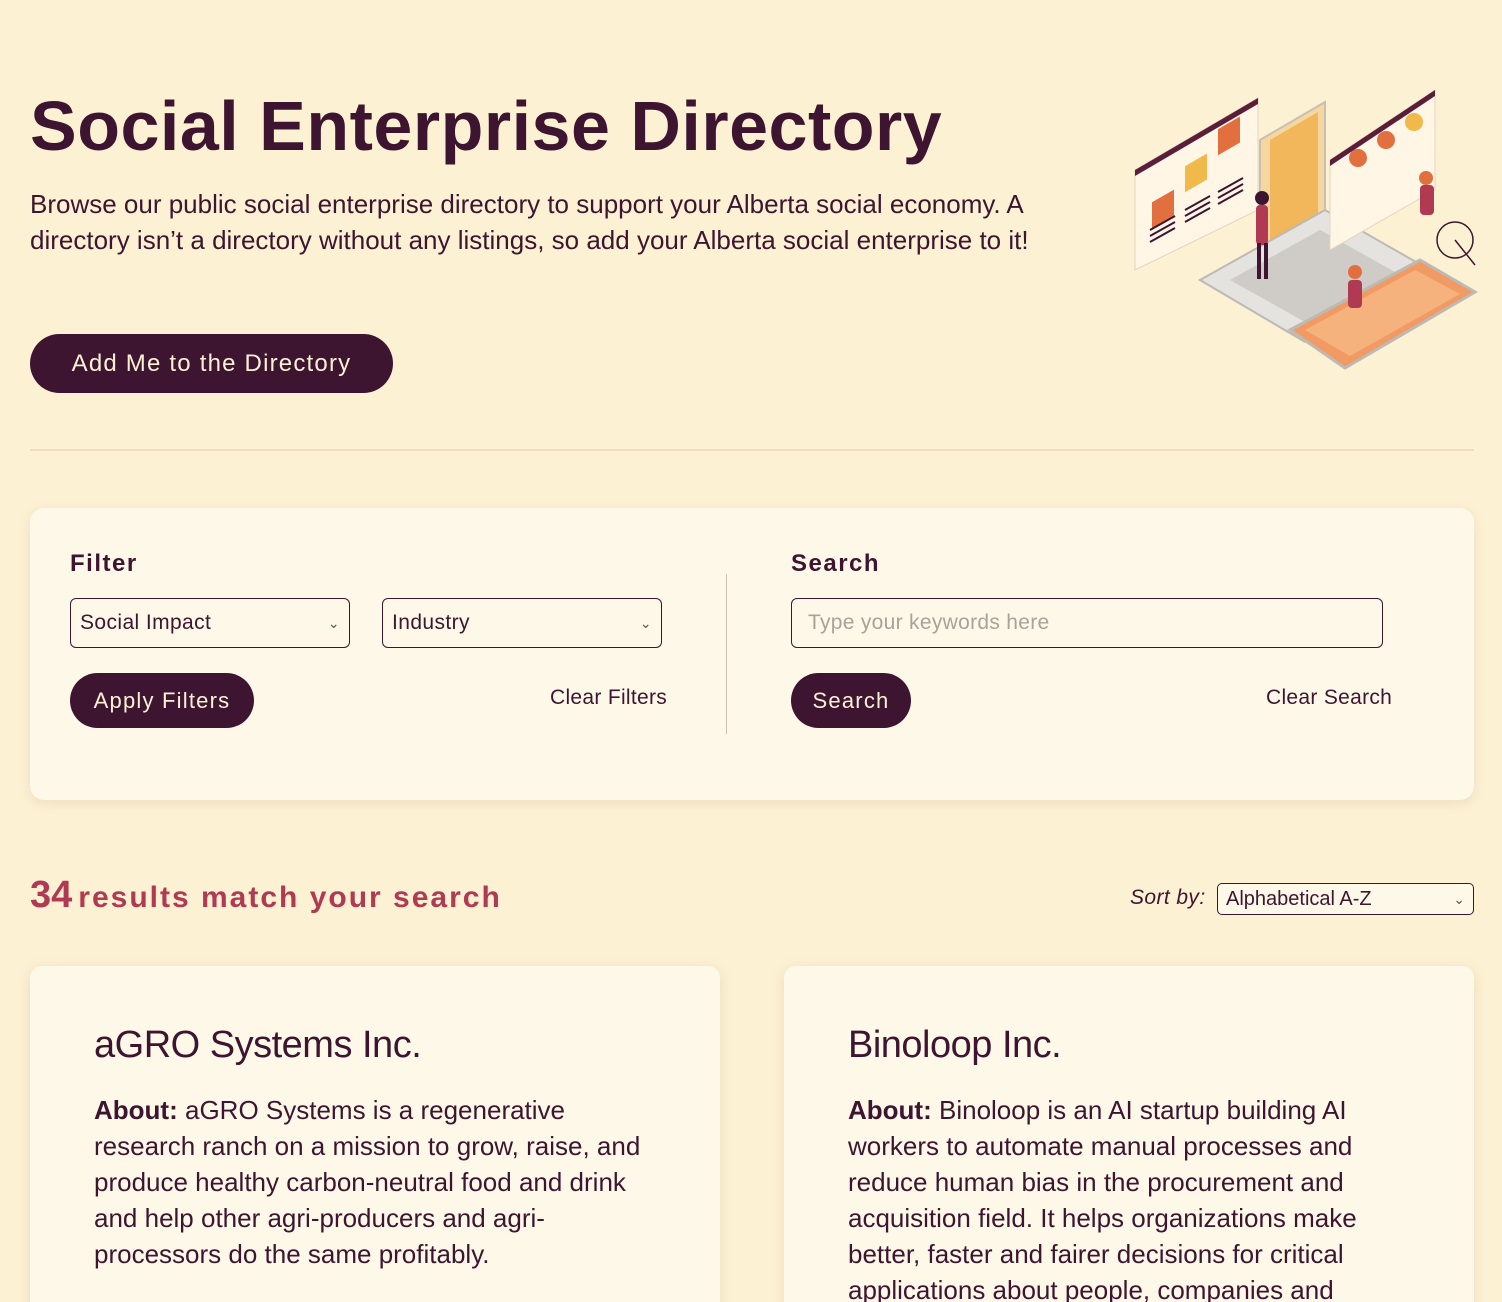 The image size is (1502, 1302). What do you see at coordinates (522, 623) in the screenshot?
I see `industry-select: Industry ⌄` at bounding box center [522, 623].